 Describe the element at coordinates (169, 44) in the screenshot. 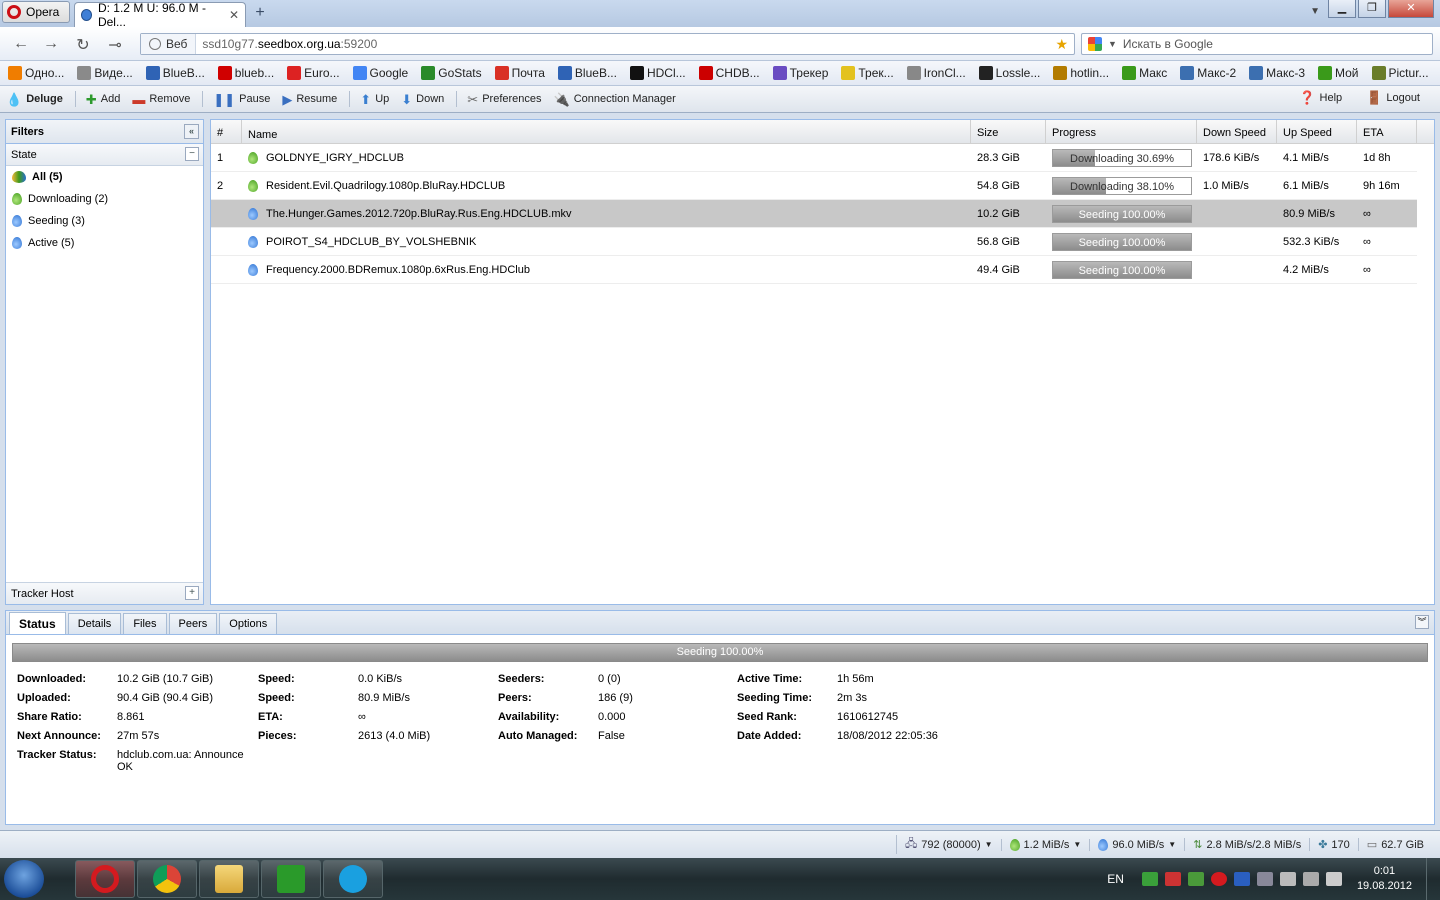

I see `site-info-badge: Веб` at that location.